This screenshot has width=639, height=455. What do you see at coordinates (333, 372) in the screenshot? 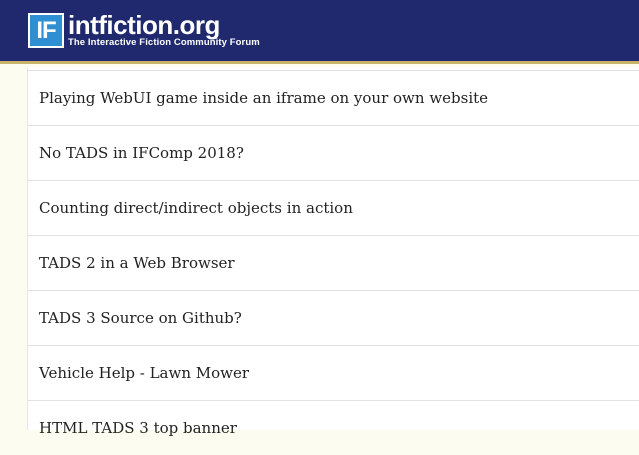
I see `table-row: Vehicle Help - Lawn Mower` at bounding box center [333, 372].